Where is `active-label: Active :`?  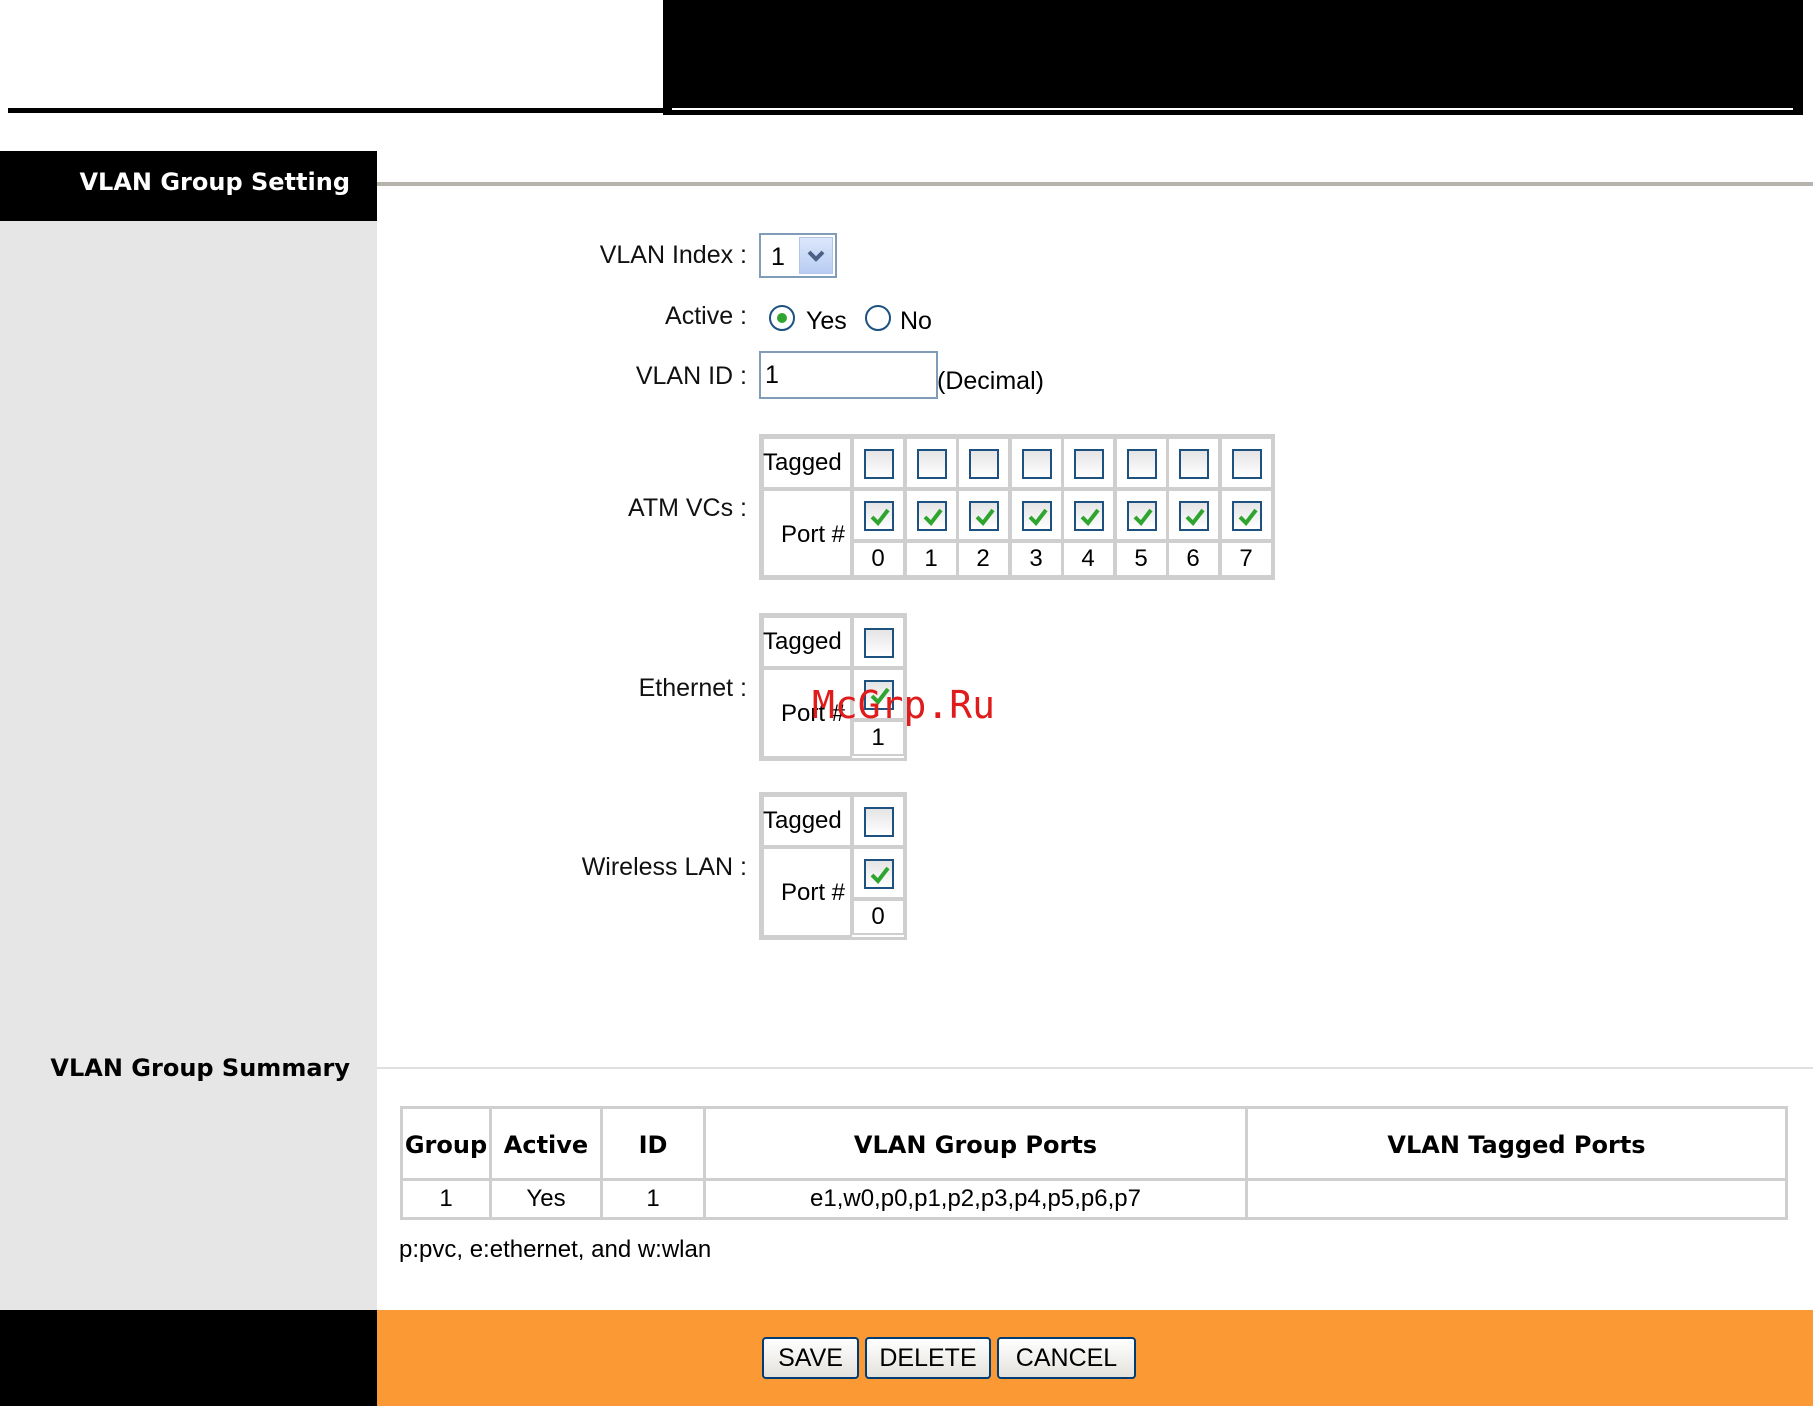 active-label: Active : is located at coordinates (706, 316).